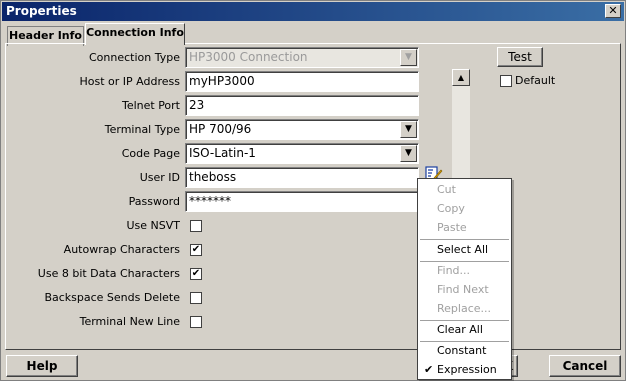  Describe the element at coordinates (302, 177) in the screenshot. I see `user-id-input: theboss` at that location.